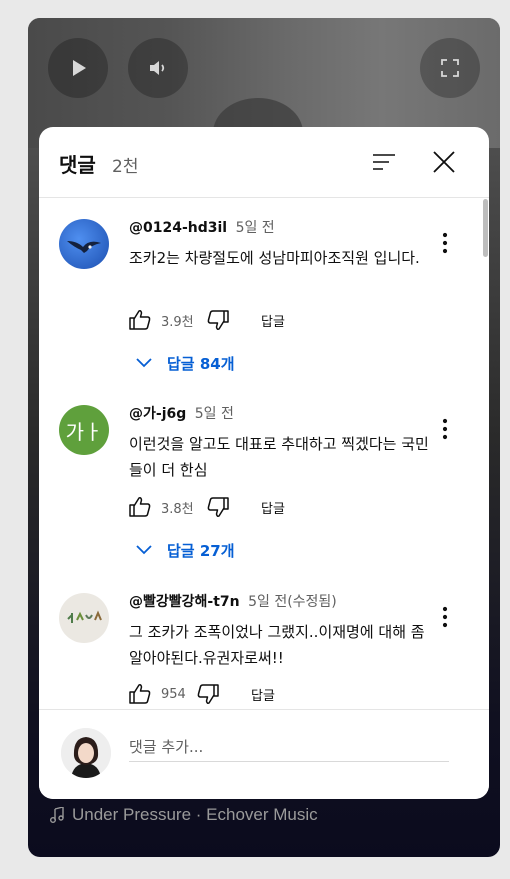 The image size is (510, 879). I want to click on comment-actions: 954 답글, so click(201, 694).